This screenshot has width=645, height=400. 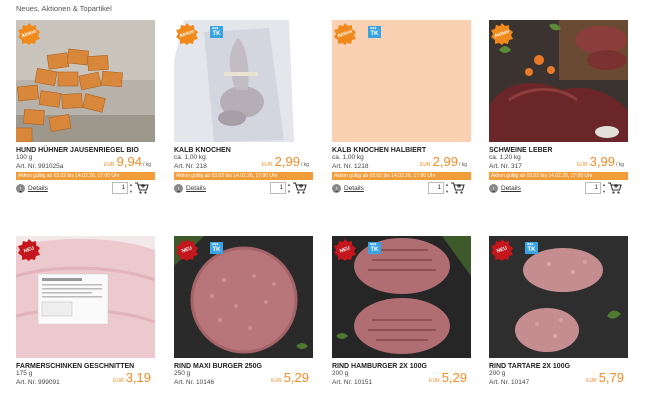 I want to click on product-price: EUR 5,79, so click(x=605, y=377).